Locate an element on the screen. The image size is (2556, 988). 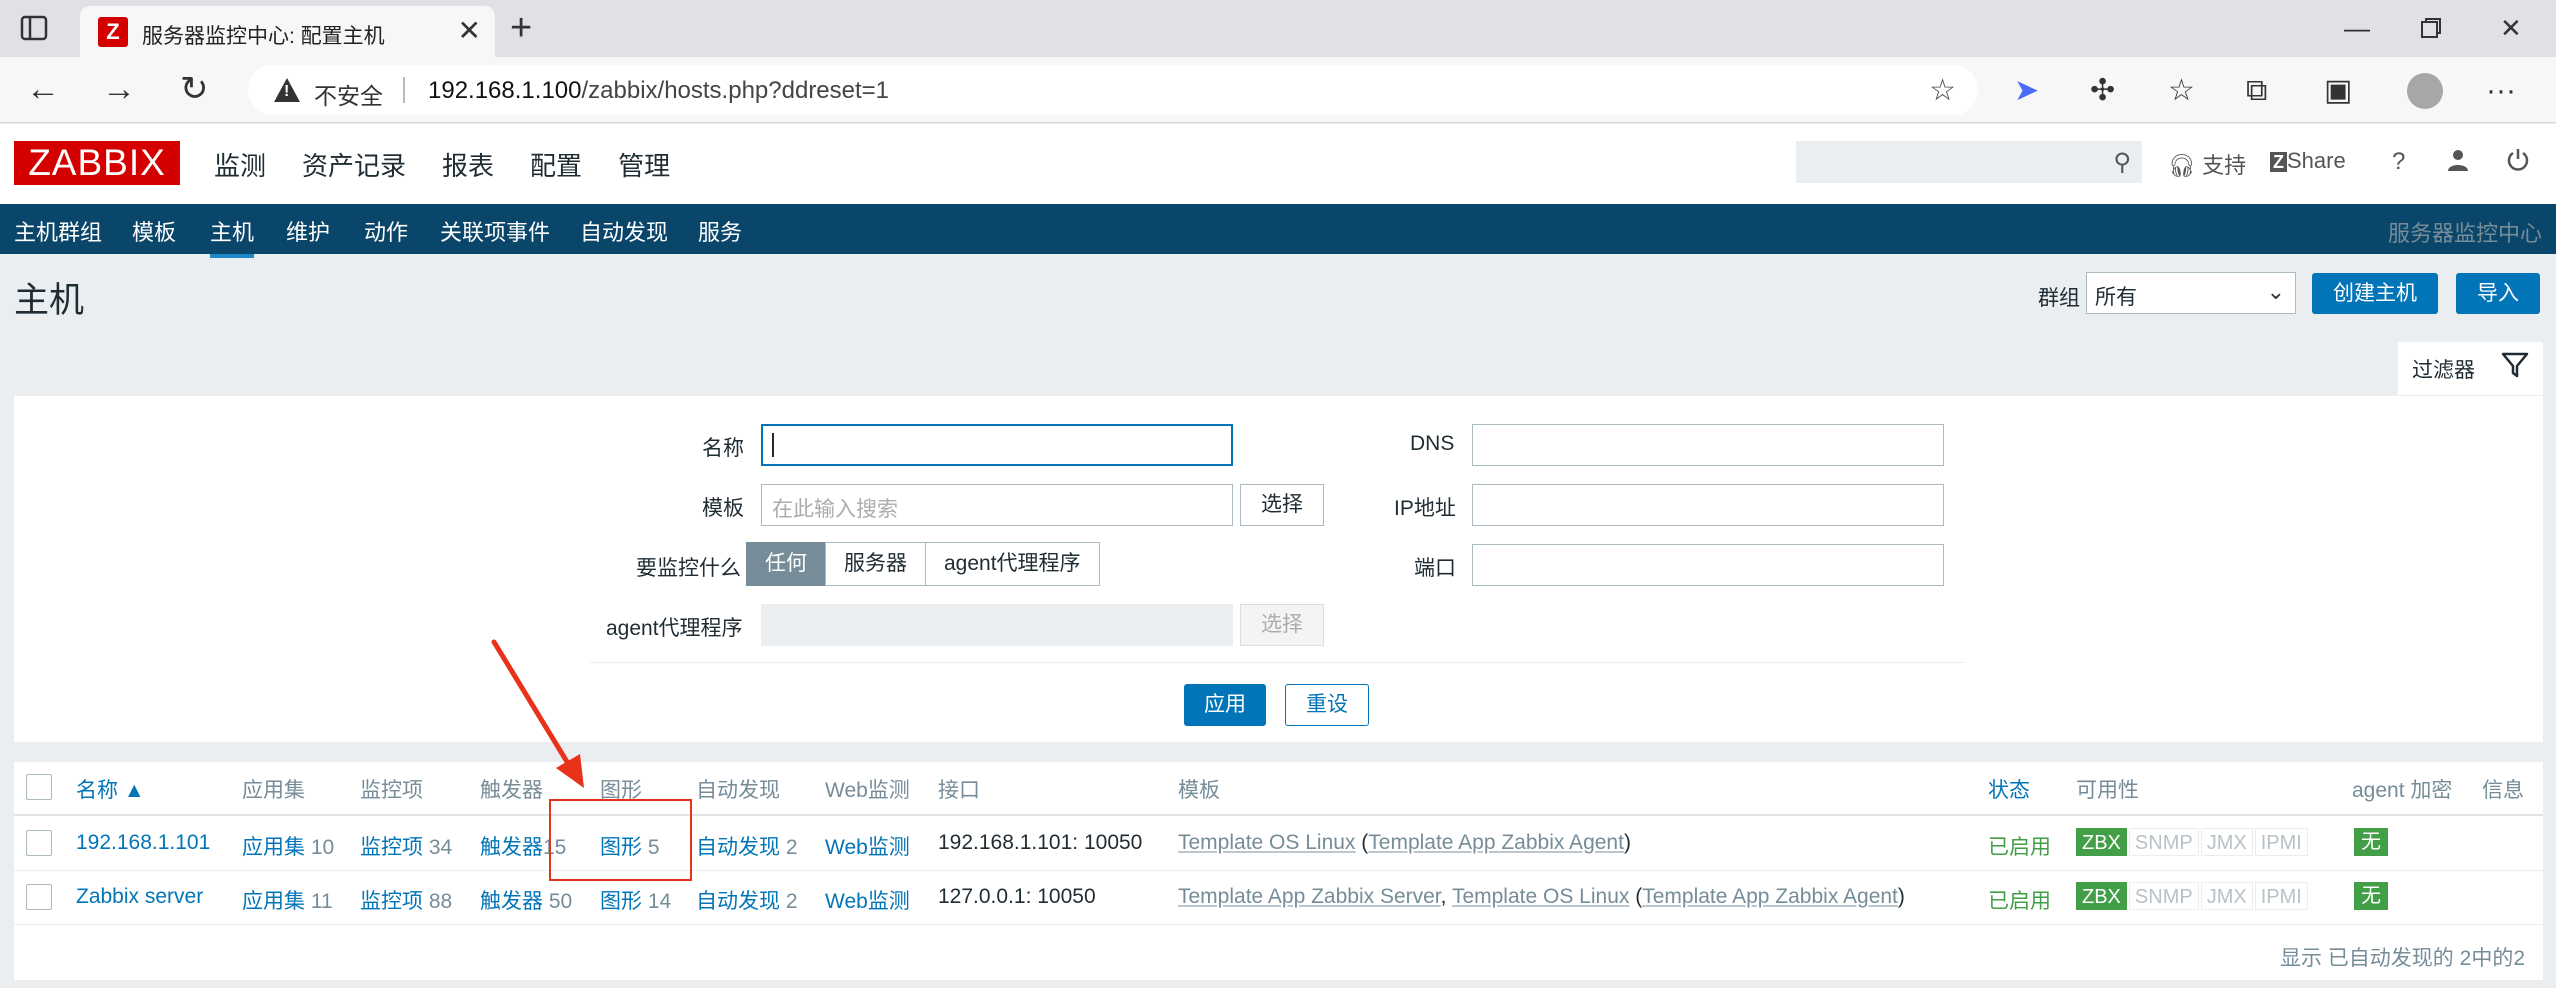
apps-link: 应用集 11 is located at coordinates (287, 900).